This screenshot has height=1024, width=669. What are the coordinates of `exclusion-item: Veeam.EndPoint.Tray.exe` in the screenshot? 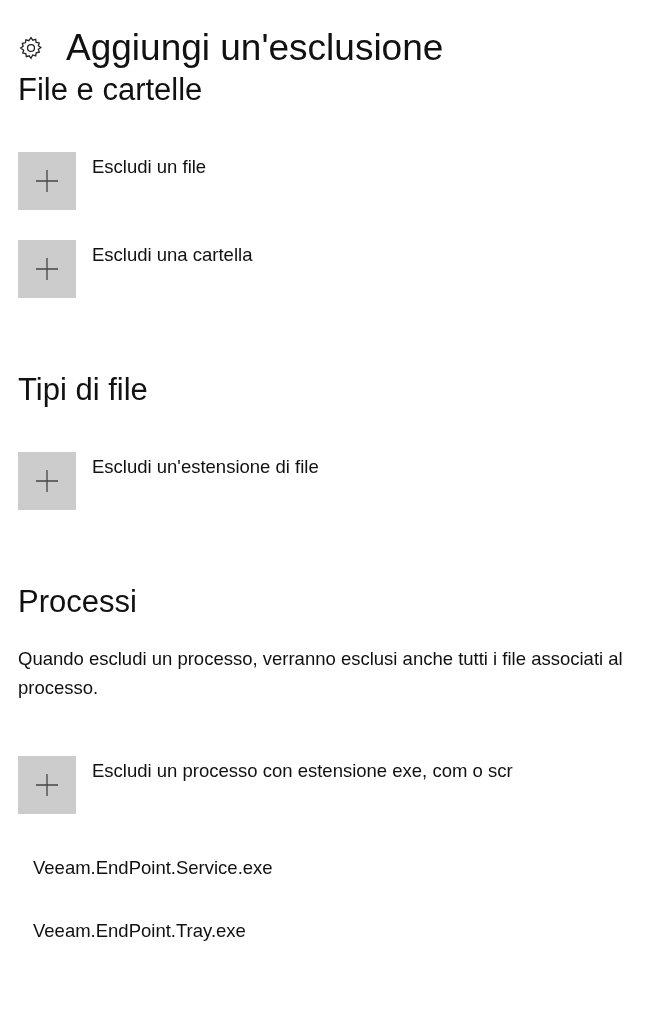 It's located at (342, 930).